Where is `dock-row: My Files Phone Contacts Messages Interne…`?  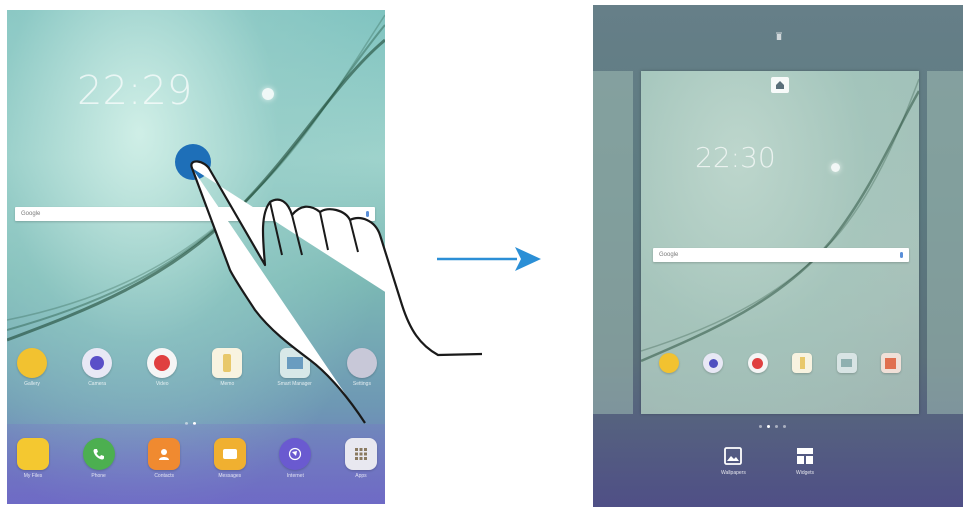
dock-row: My Files Phone Contacts Messages Interne… is located at coordinates (197, 458).